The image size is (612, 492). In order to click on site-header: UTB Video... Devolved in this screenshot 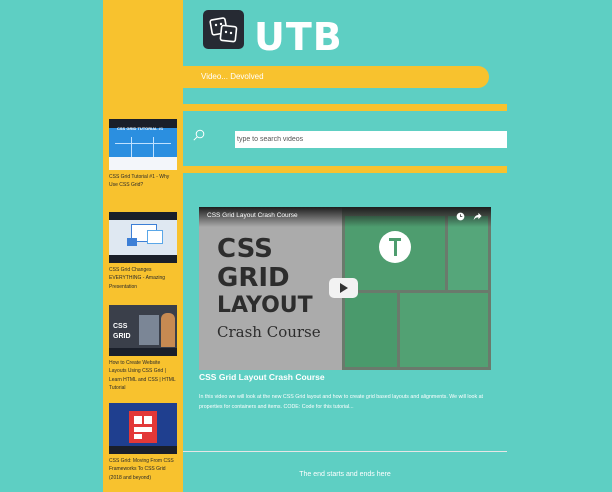, I will do `click(345, 52)`.